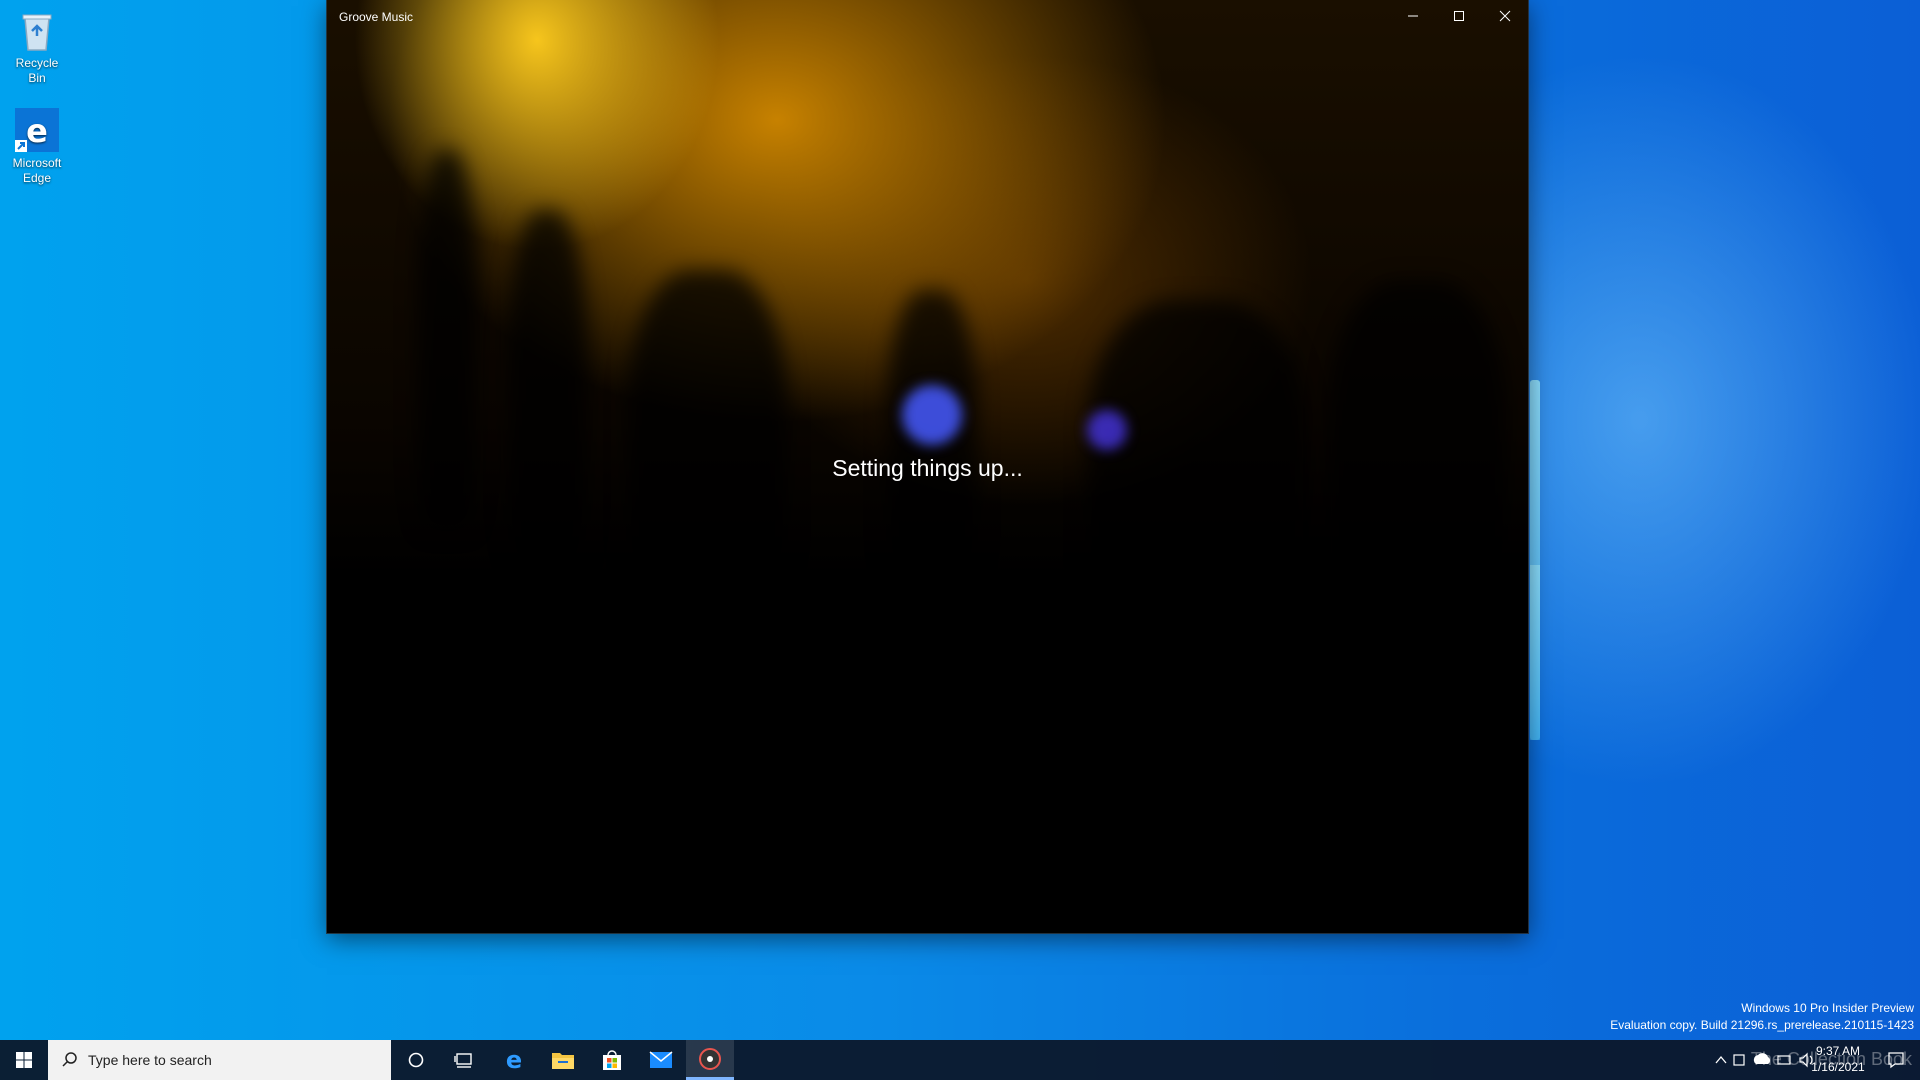 The width and height of the screenshot is (1920, 1080). I want to click on search-placeholder: Type here to search, so click(150, 1060).